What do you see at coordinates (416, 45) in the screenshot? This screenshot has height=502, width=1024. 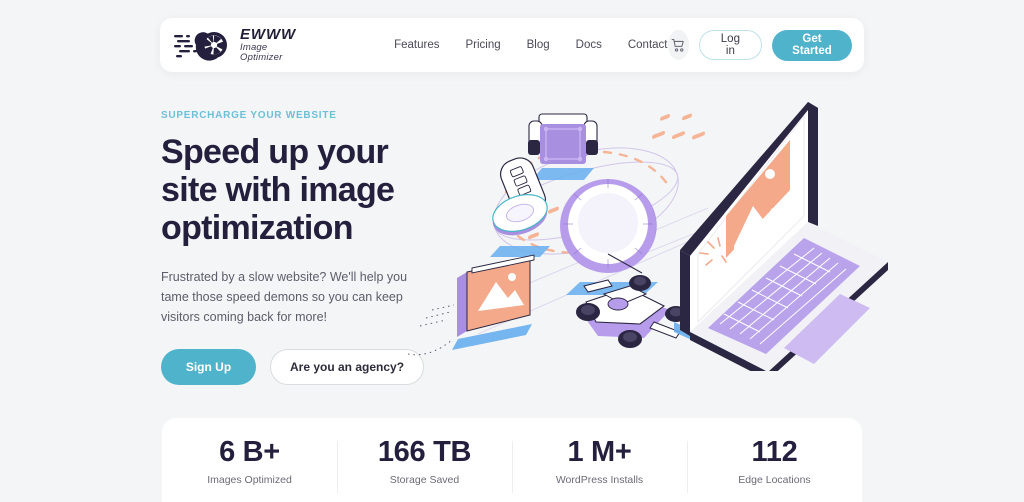 I see `nav-item-features: Features` at bounding box center [416, 45].